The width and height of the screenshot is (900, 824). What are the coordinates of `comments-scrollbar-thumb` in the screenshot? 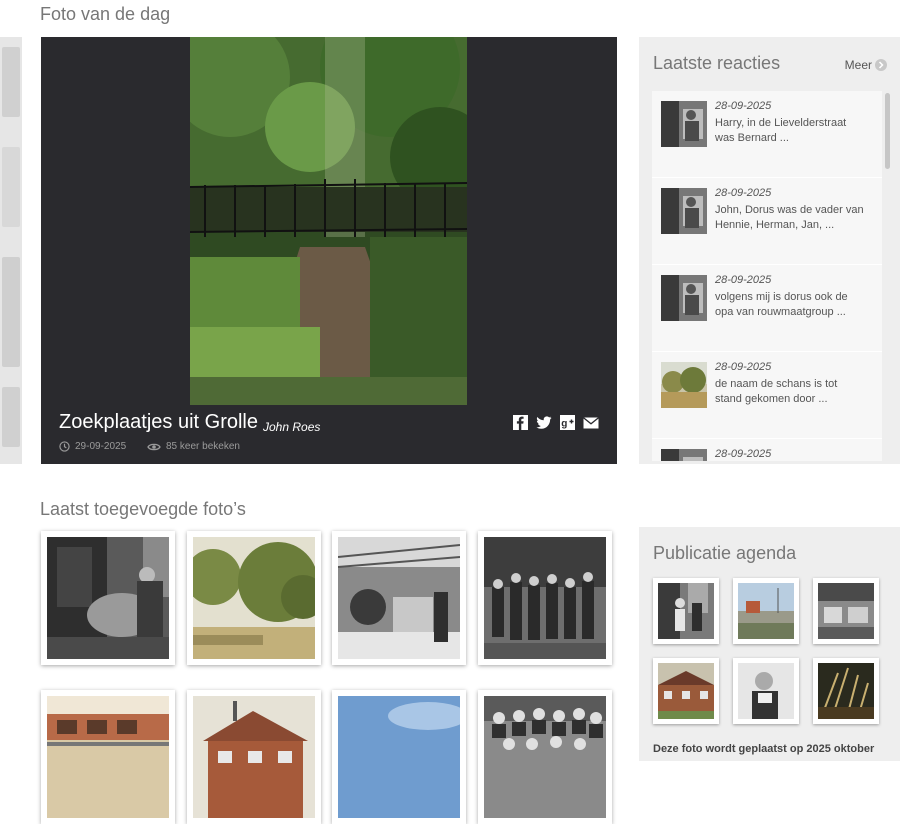 It's located at (887, 131).